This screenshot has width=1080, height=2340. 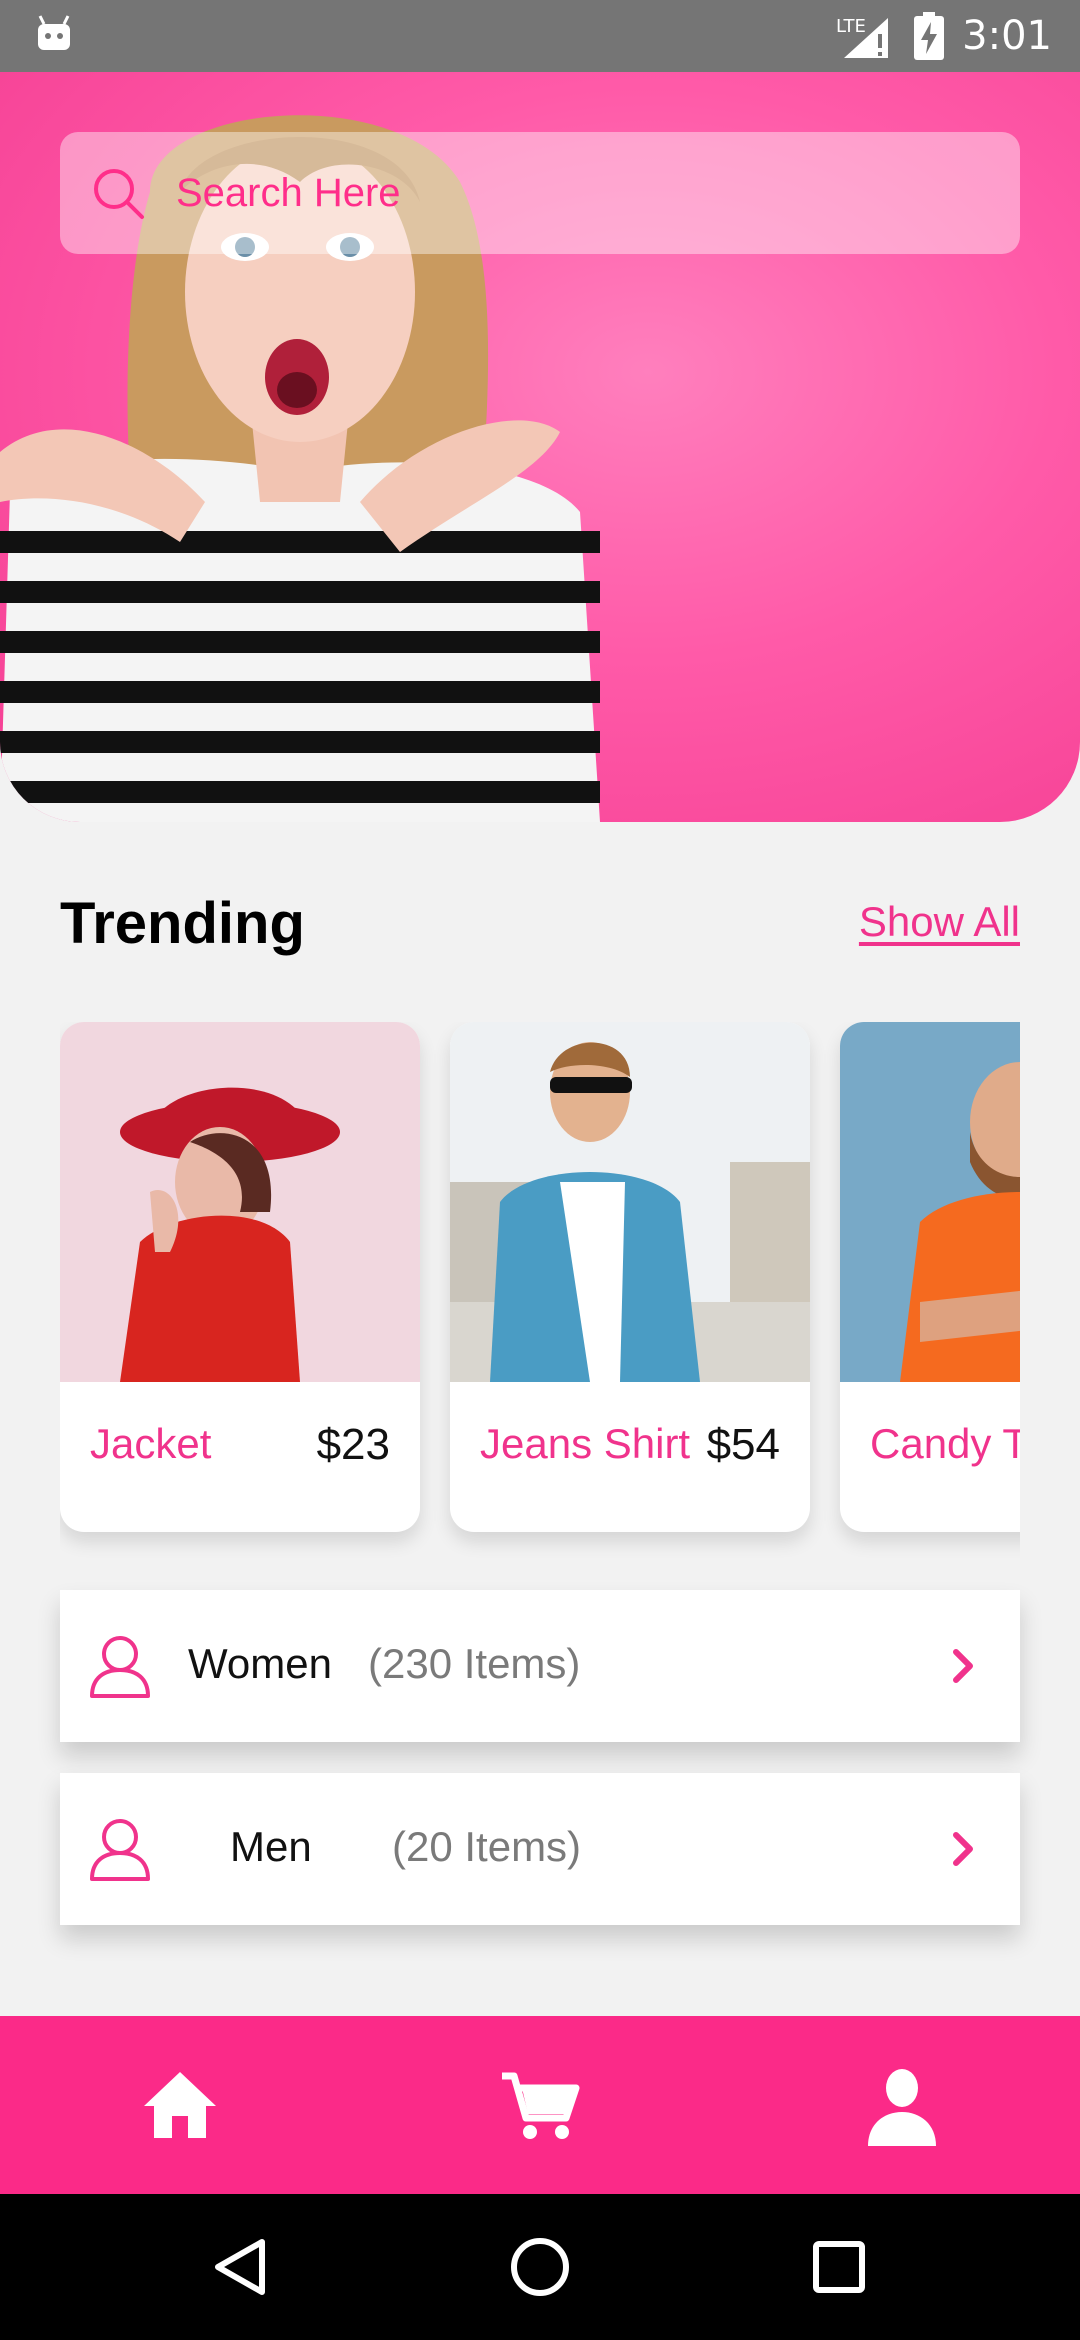 What do you see at coordinates (151, 1443) in the screenshot?
I see `product-name: Jacket` at bounding box center [151, 1443].